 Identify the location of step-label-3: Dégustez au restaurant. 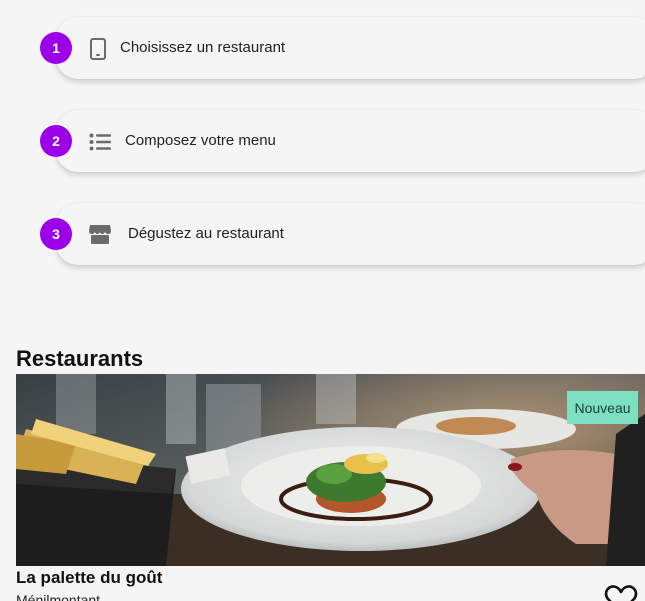
(206, 233).